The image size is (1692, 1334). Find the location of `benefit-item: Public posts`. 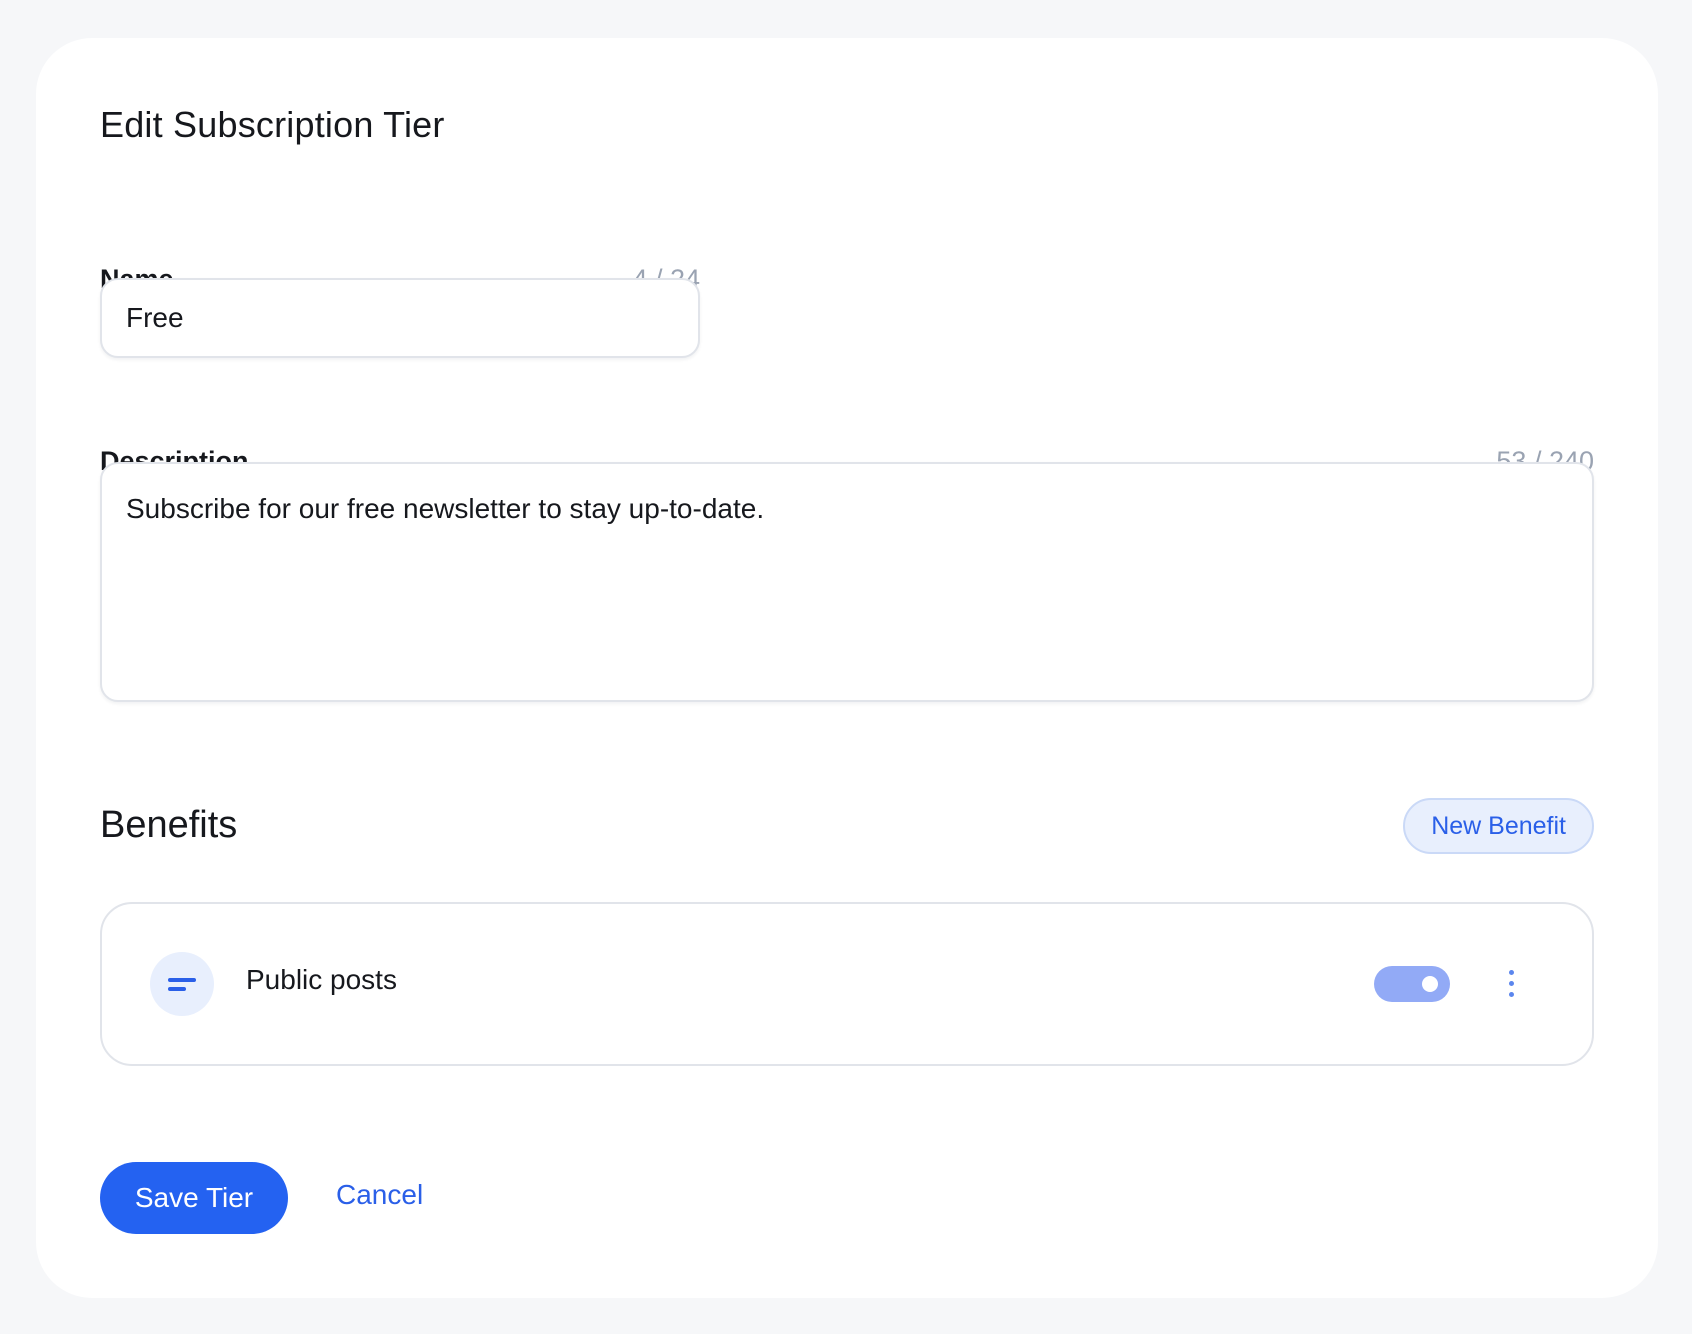

benefit-item: Public posts is located at coordinates (847, 984).